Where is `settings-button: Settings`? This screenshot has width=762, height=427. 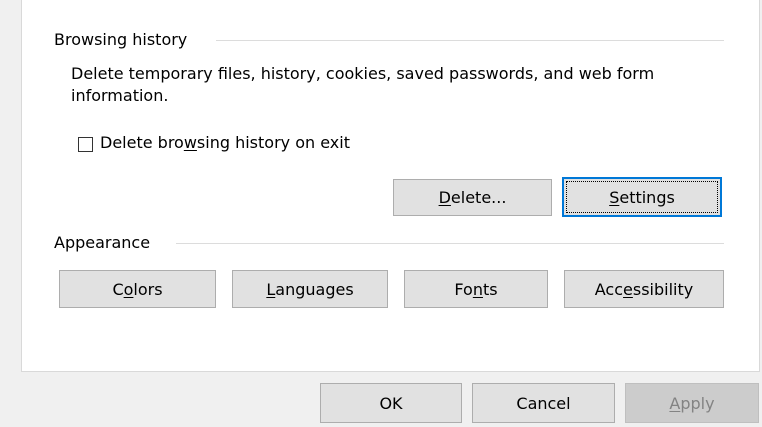 settings-button: Settings is located at coordinates (642, 197).